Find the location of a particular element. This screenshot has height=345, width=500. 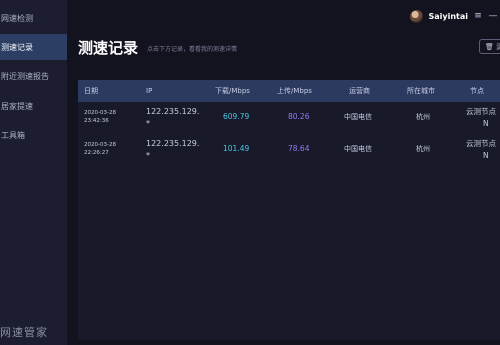

user-bar: Saiyintai ≡ — is located at coordinates (455, 16).